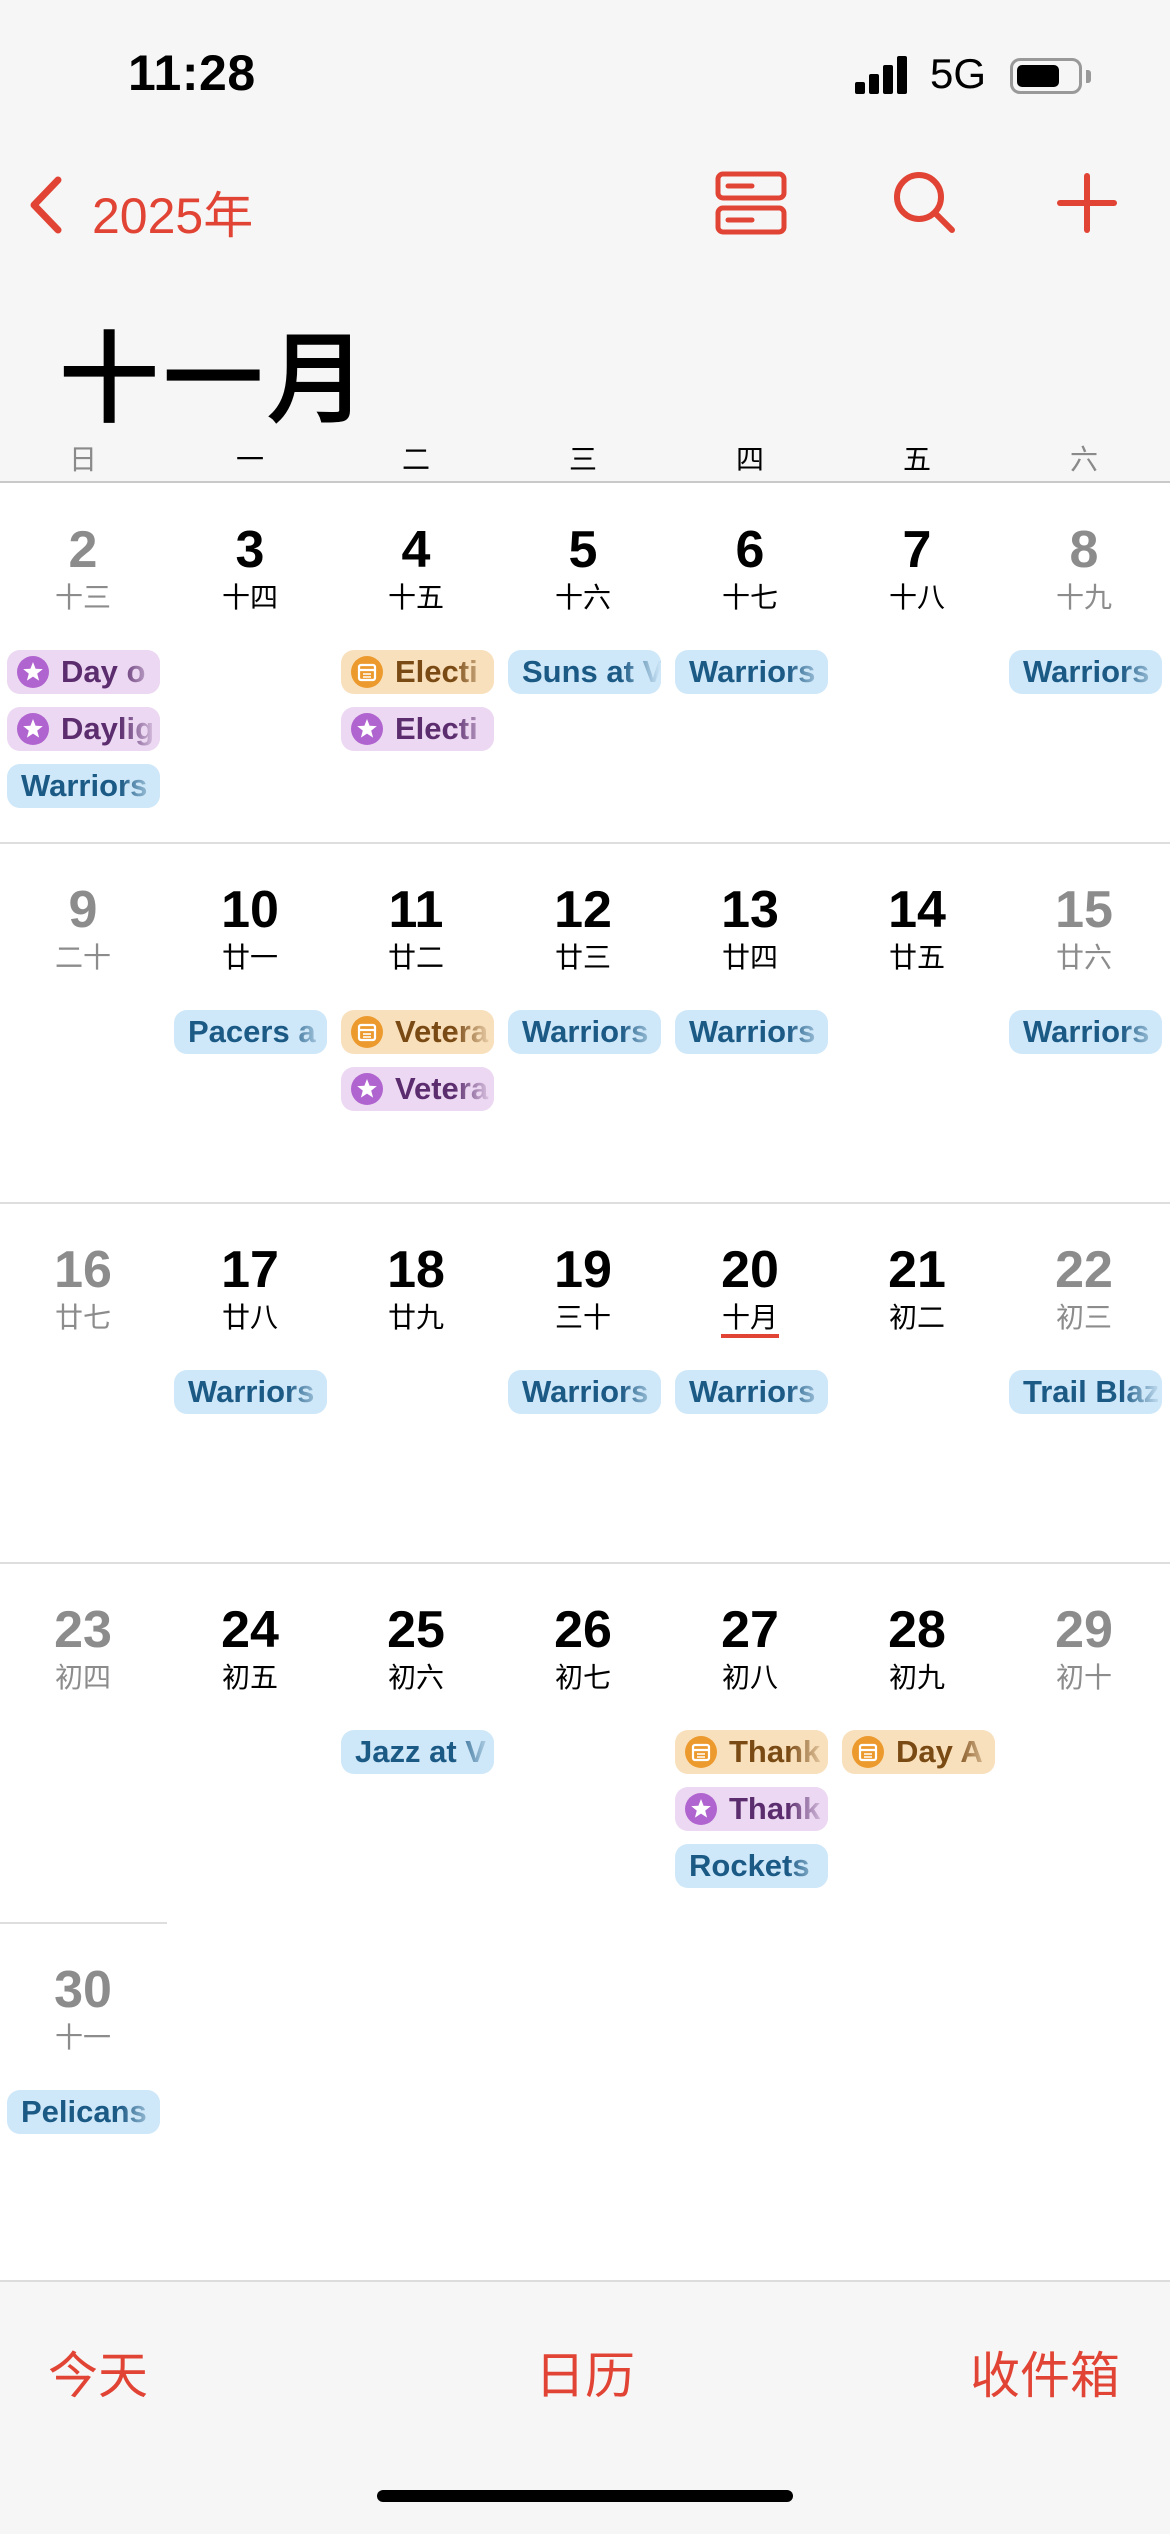  What do you see at coordinates (583, 928) in the screenshot?
I see `day-cell: 12 廿三` at bounding box center [583, 928].